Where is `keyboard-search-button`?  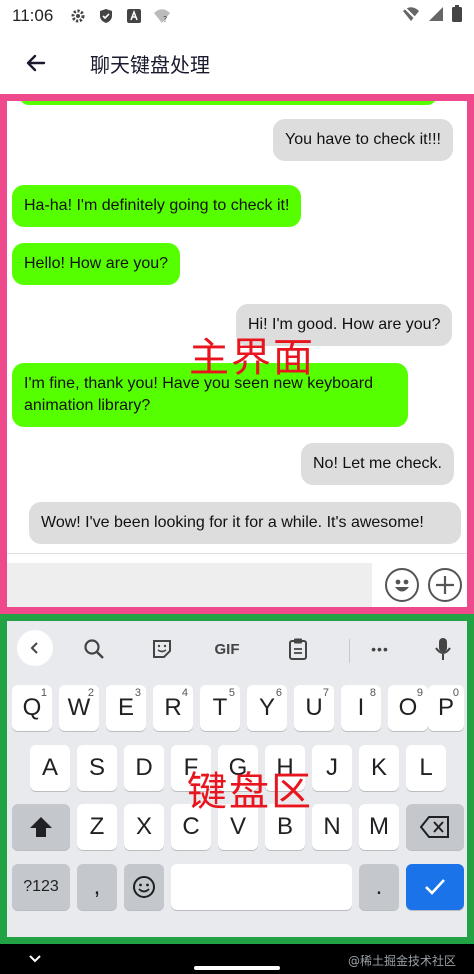
keyboard-search-button is located at coordinates (94, 649).